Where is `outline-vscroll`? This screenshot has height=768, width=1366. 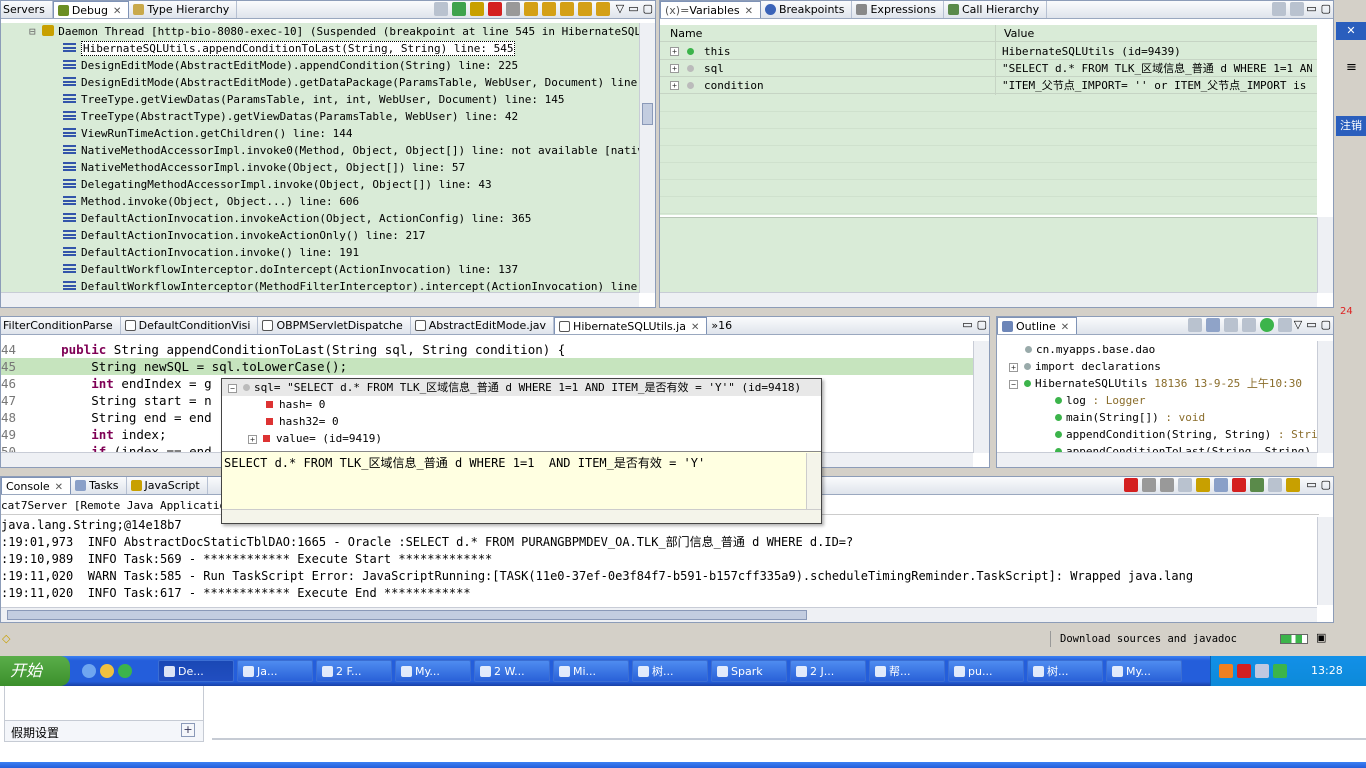
outline-vscroll is located at coordinates (1325, 397).